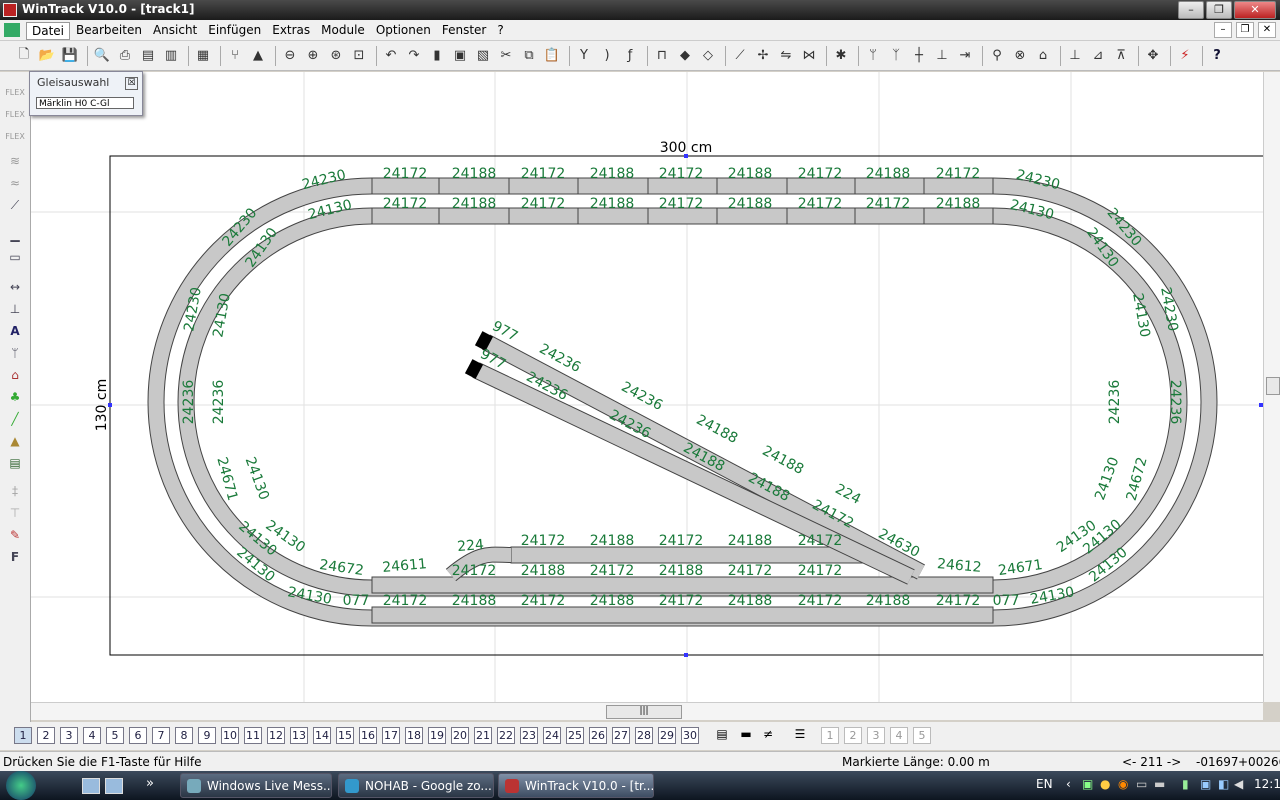  What do you see at coordinates (291, 31) in the screenshot?
I see `menu-extras: Extras` at bounding box center [291, 31].